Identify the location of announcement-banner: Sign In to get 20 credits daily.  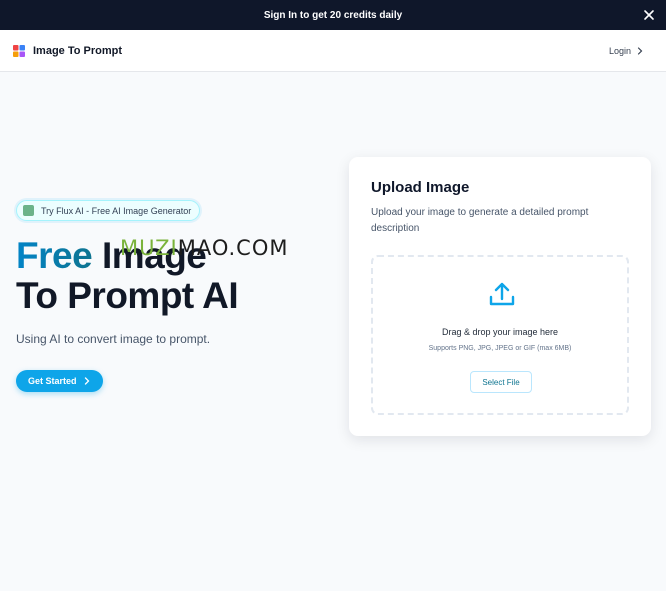
(333, 15).